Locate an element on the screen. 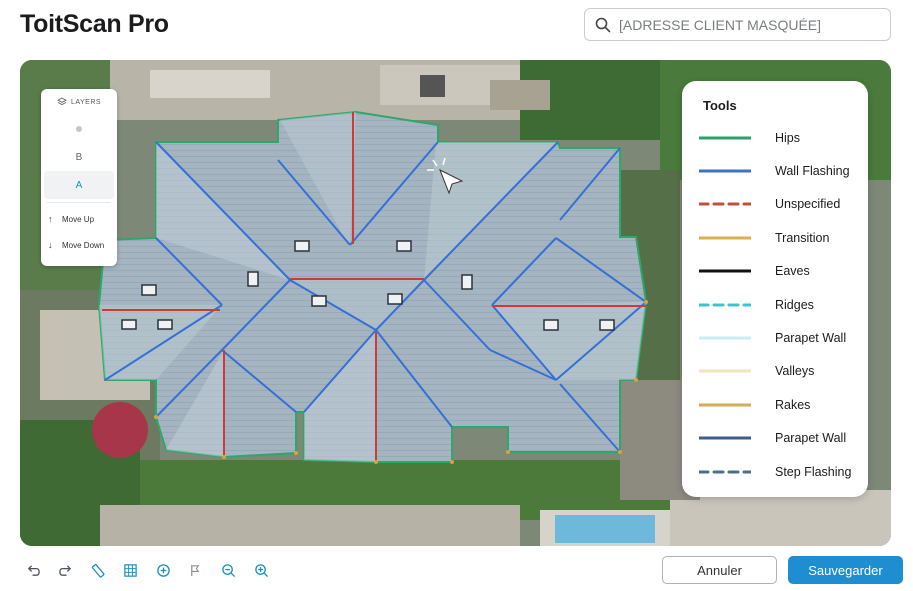 This screenshot has height=591, width=913. layers-divider is located at coordinates (79, 202).